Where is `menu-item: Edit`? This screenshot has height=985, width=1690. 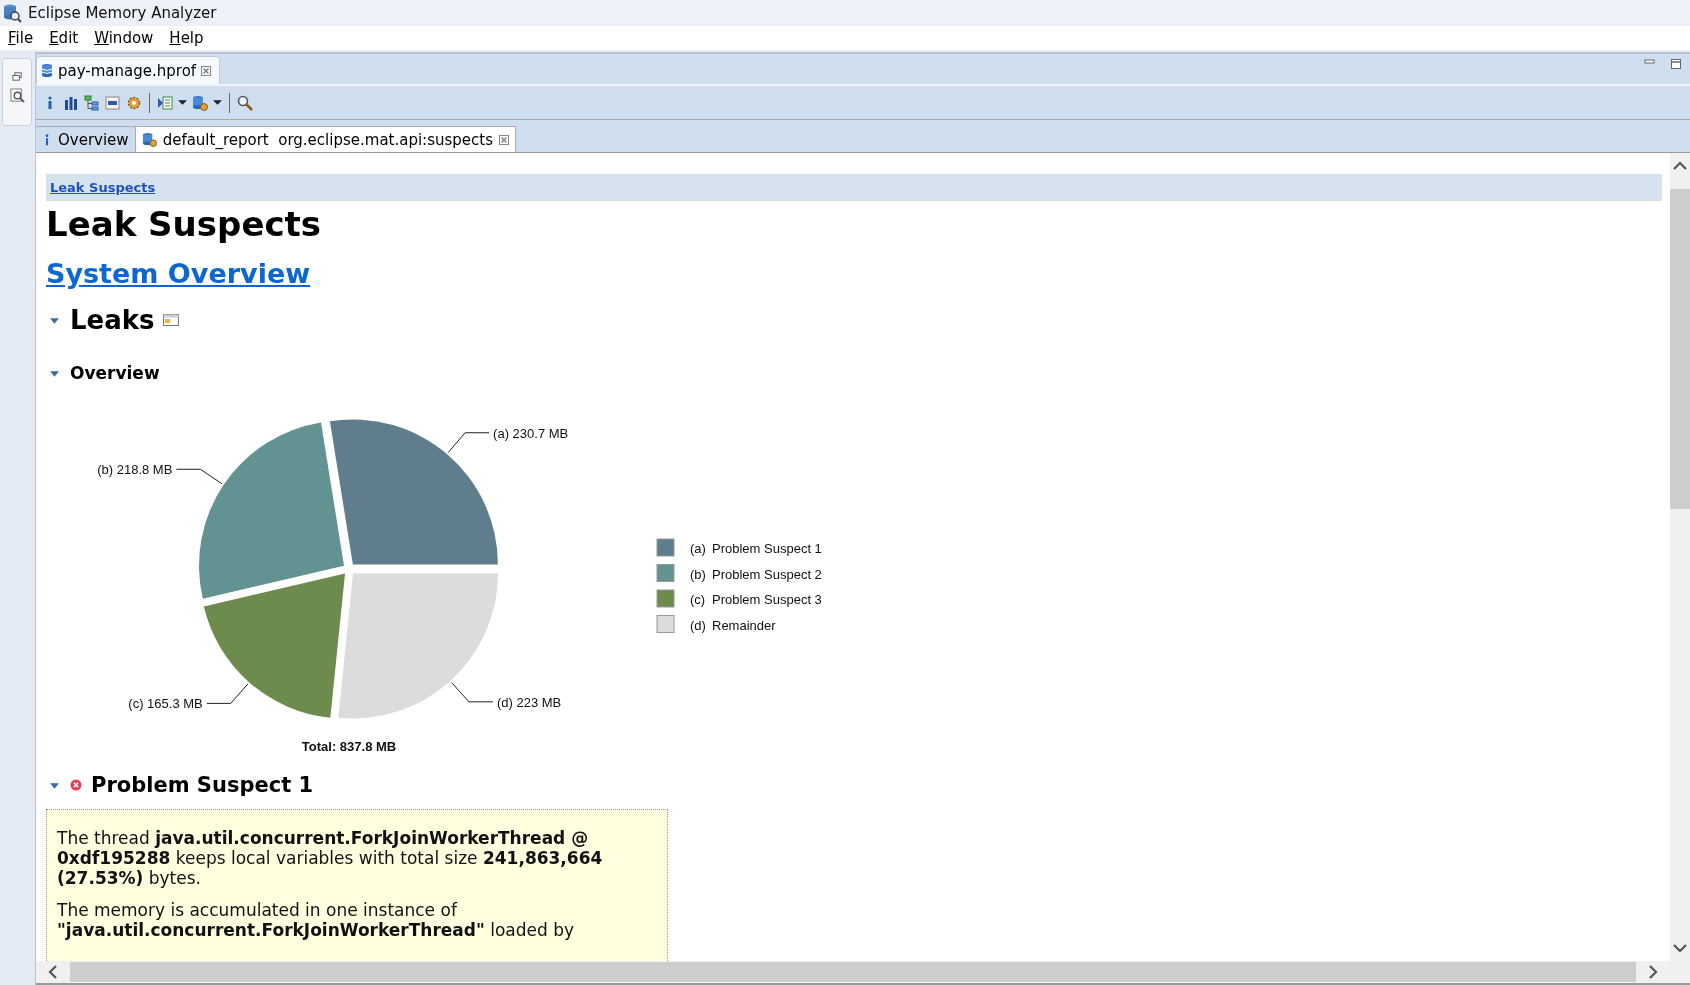 menu-item: Edit is located at coordinates (64, 38).